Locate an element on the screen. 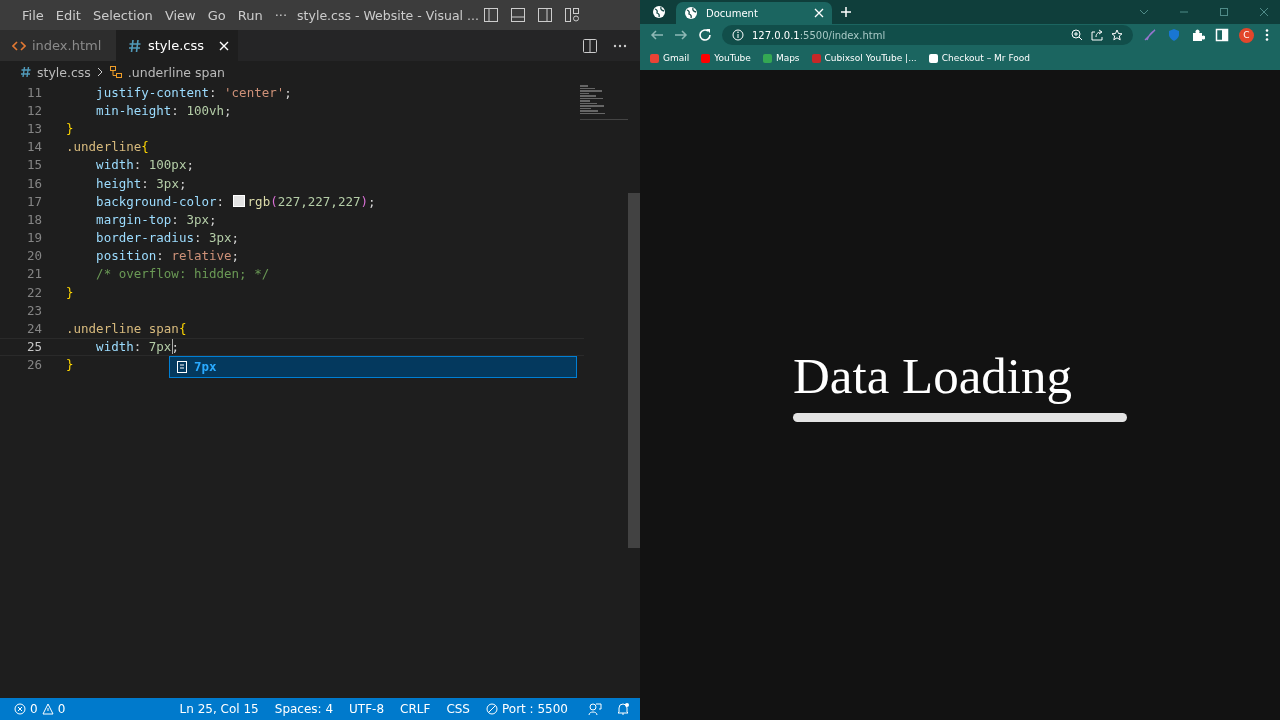 The width and height of the screenshot is (1280, 720). forward-arrow-icon is located at coordinates (681, 35).